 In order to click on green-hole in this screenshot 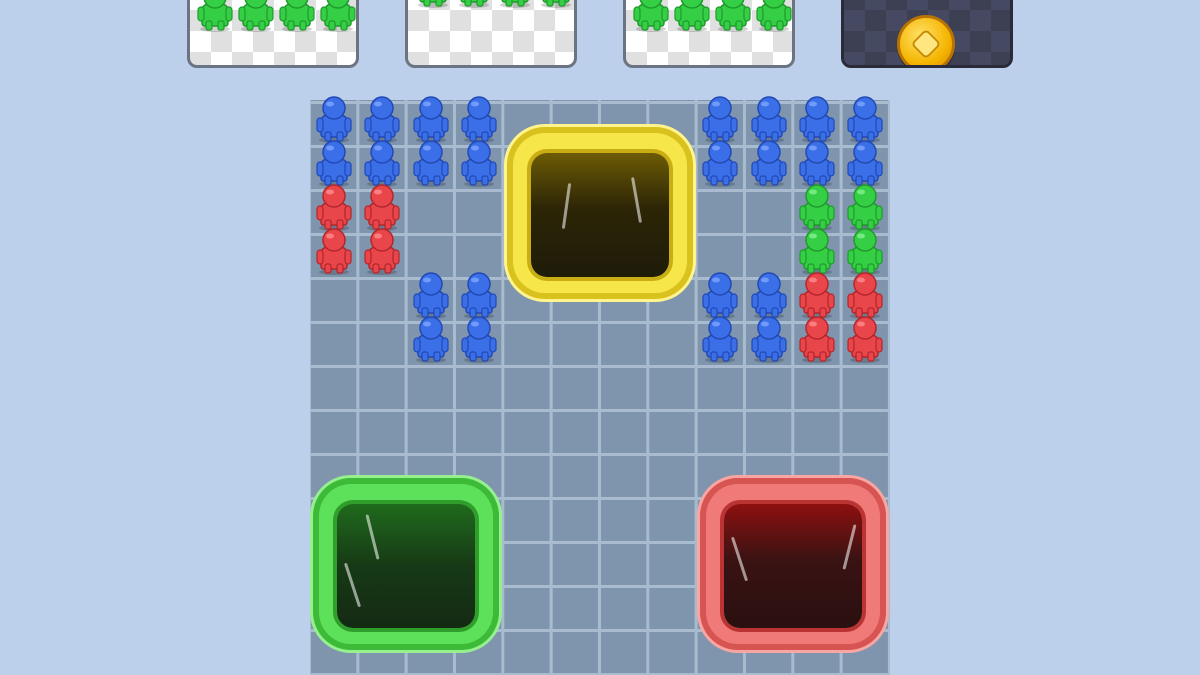, I will do `click(406, 564)`.